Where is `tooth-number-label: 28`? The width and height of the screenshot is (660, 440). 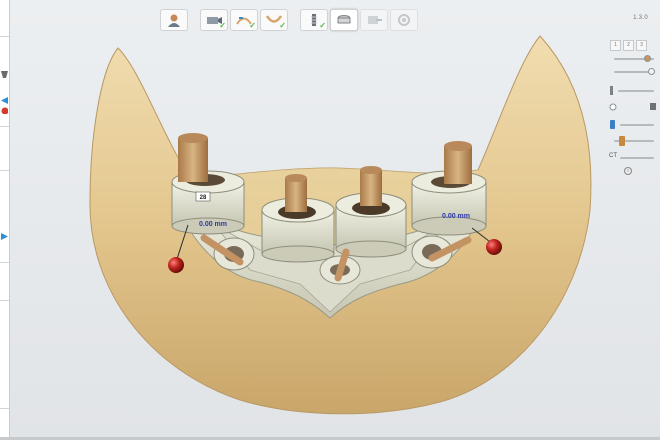
tooth-number-label: 28 is located at coordinates (203, 198).